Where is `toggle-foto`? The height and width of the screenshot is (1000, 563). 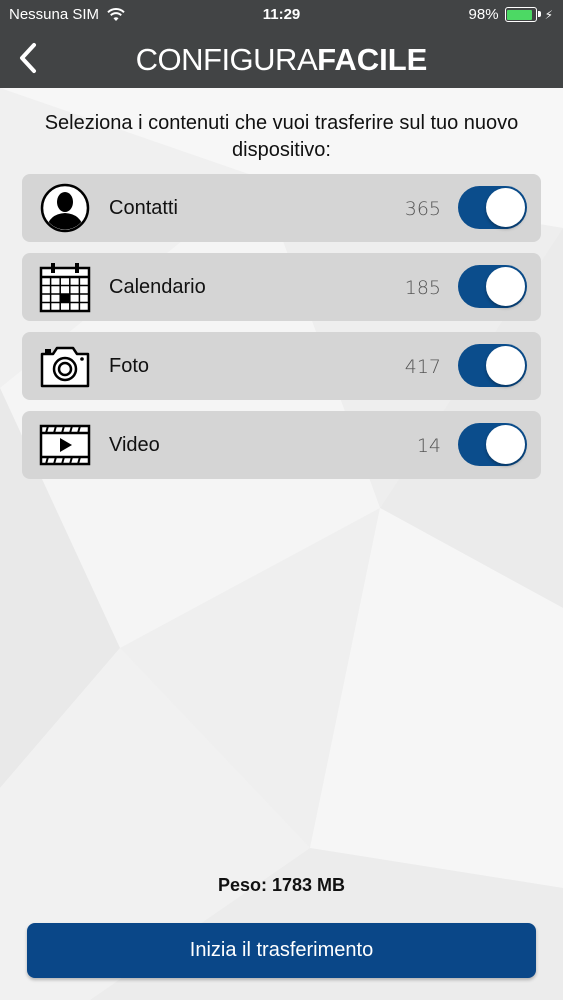 toggle-foto is located at coordinates (492, 365).